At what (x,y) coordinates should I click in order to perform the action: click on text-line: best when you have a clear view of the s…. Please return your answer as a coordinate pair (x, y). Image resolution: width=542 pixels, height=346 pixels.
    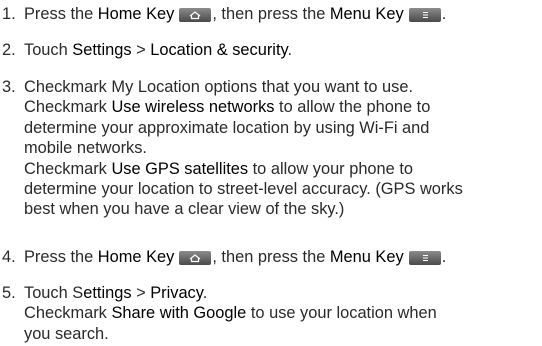
    Looking at the image, I should click on (283, 209).